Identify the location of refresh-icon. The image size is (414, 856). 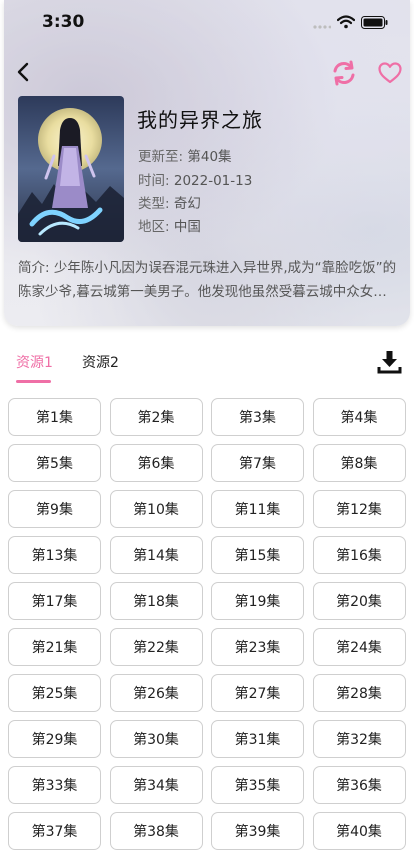
(344, 75).